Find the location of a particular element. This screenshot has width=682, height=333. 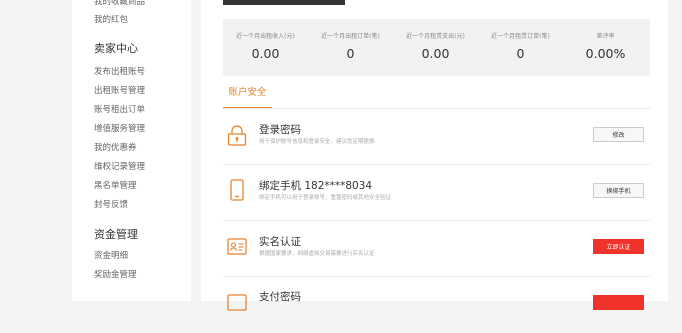

row-title: 支付密码 is located at coordinates (280, 297).